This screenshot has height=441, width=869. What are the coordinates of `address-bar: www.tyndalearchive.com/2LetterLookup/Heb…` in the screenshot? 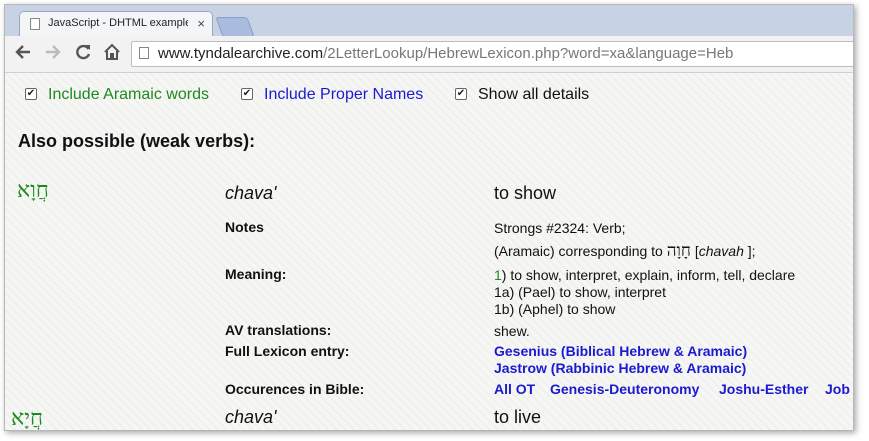 It's located at (492, 54).